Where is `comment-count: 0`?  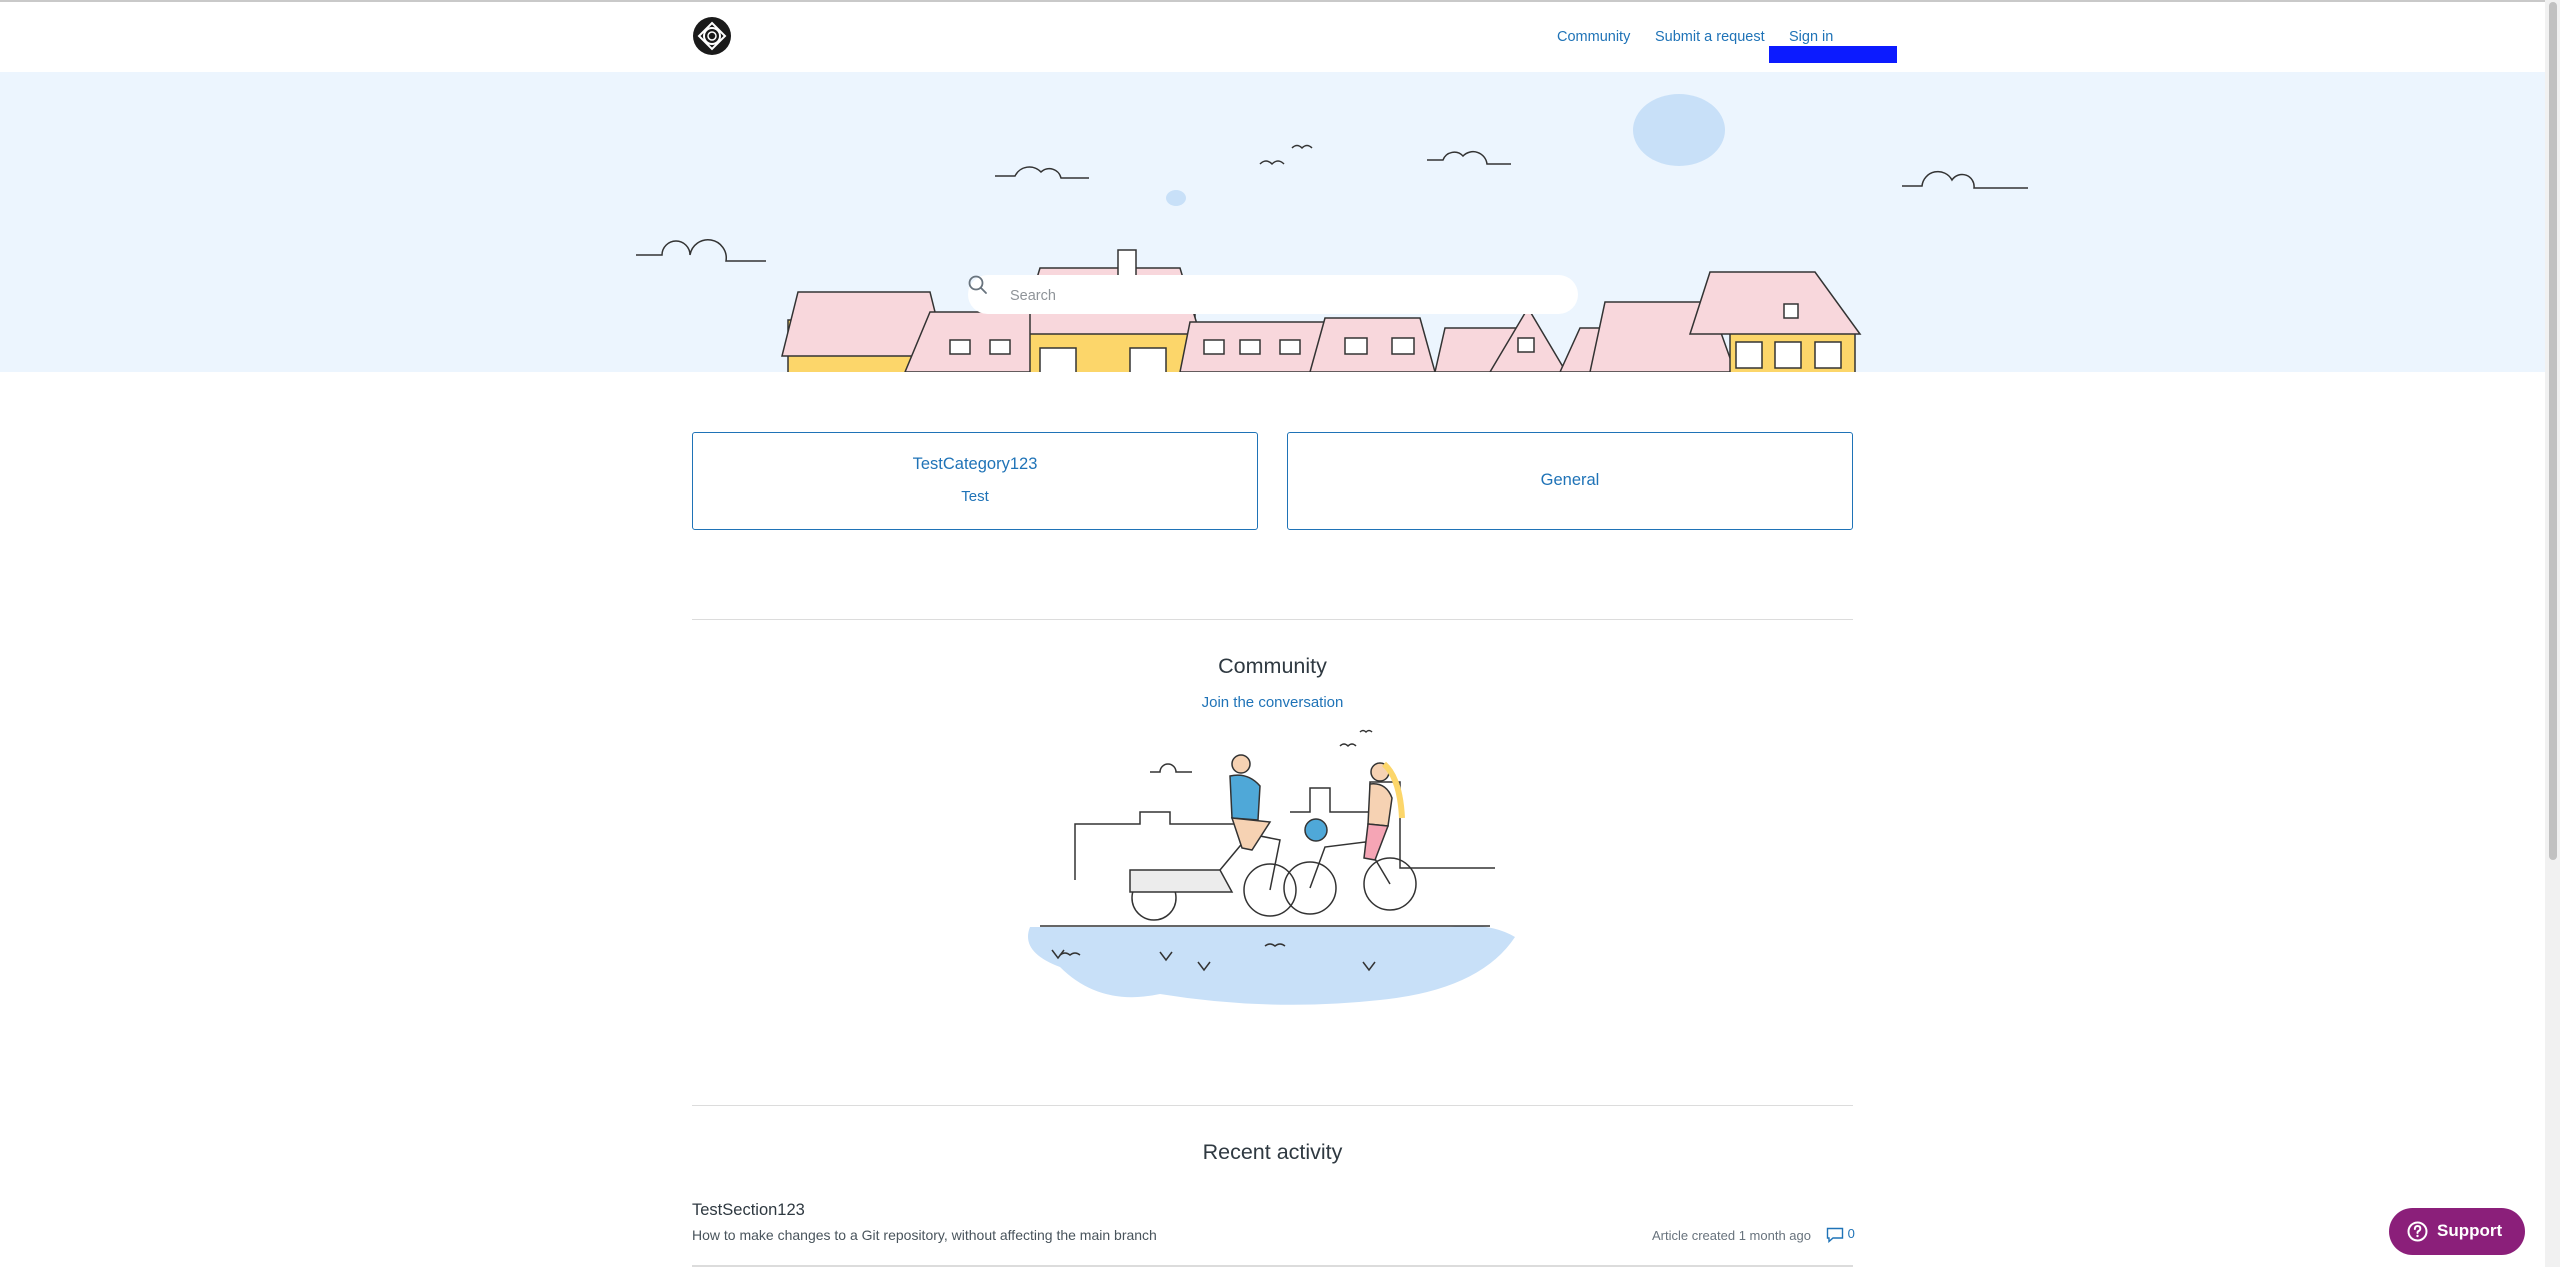
comment-count: 0 is located at coordinates (1840, 1235).